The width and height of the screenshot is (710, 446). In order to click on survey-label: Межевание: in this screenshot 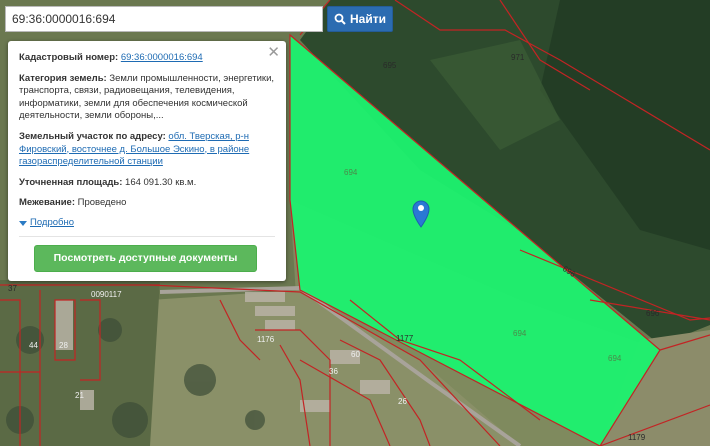, I will do `click(47, 203)`.